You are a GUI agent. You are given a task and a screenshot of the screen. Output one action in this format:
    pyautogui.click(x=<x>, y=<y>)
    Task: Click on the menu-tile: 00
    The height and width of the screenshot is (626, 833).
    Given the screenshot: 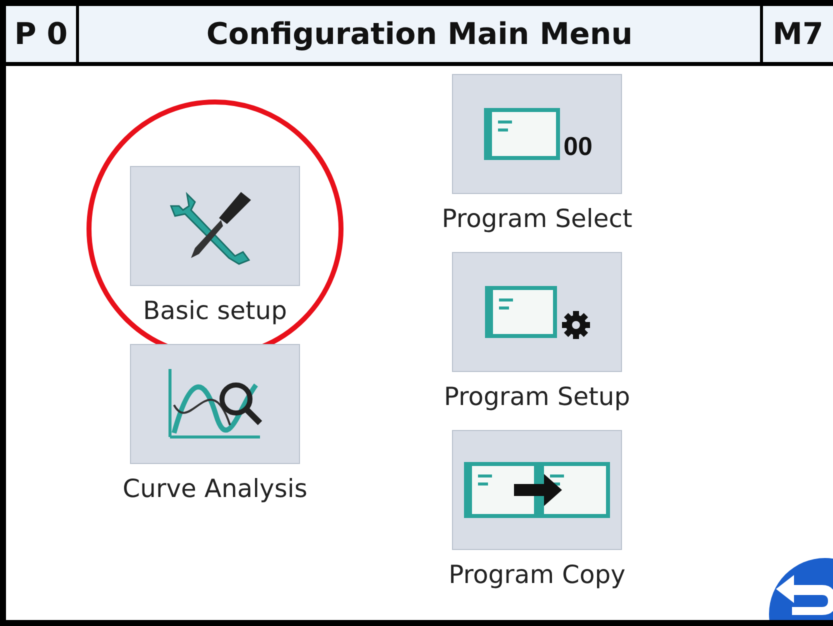 What is the action you would take?
    pyautogui.click(x=537, y=134)
    